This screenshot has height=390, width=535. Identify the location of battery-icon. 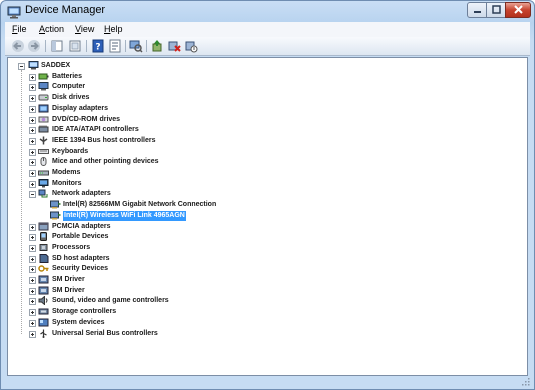
(43, 76).